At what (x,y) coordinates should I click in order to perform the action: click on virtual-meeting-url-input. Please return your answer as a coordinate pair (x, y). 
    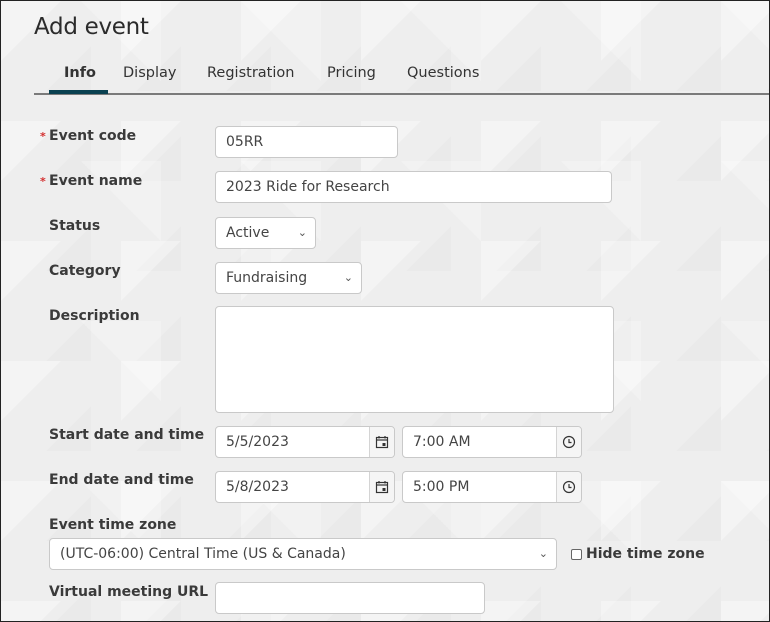
    Looking at the image, I should click on (350, 598).